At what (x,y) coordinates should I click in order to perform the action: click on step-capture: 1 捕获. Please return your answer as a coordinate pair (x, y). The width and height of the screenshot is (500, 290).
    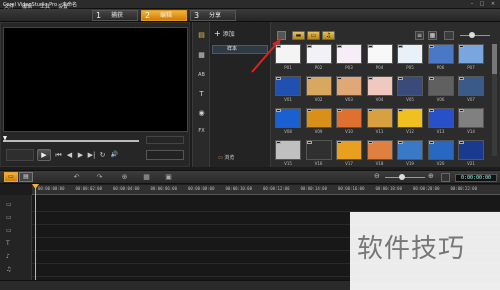
    Looking at the image, I should click on (115, 15).